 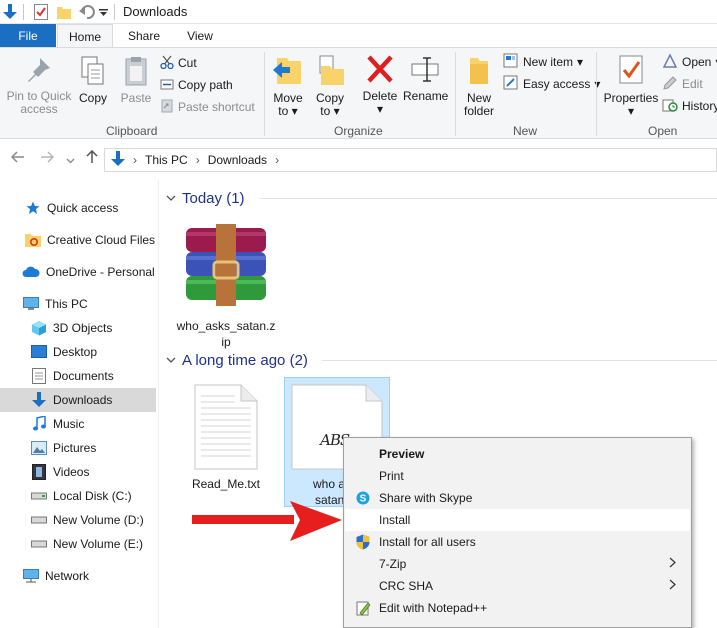 What do you see at coordinates (511, 62) in the screenshot?
I see `new-item-icon` at bounding box center [511, 62].